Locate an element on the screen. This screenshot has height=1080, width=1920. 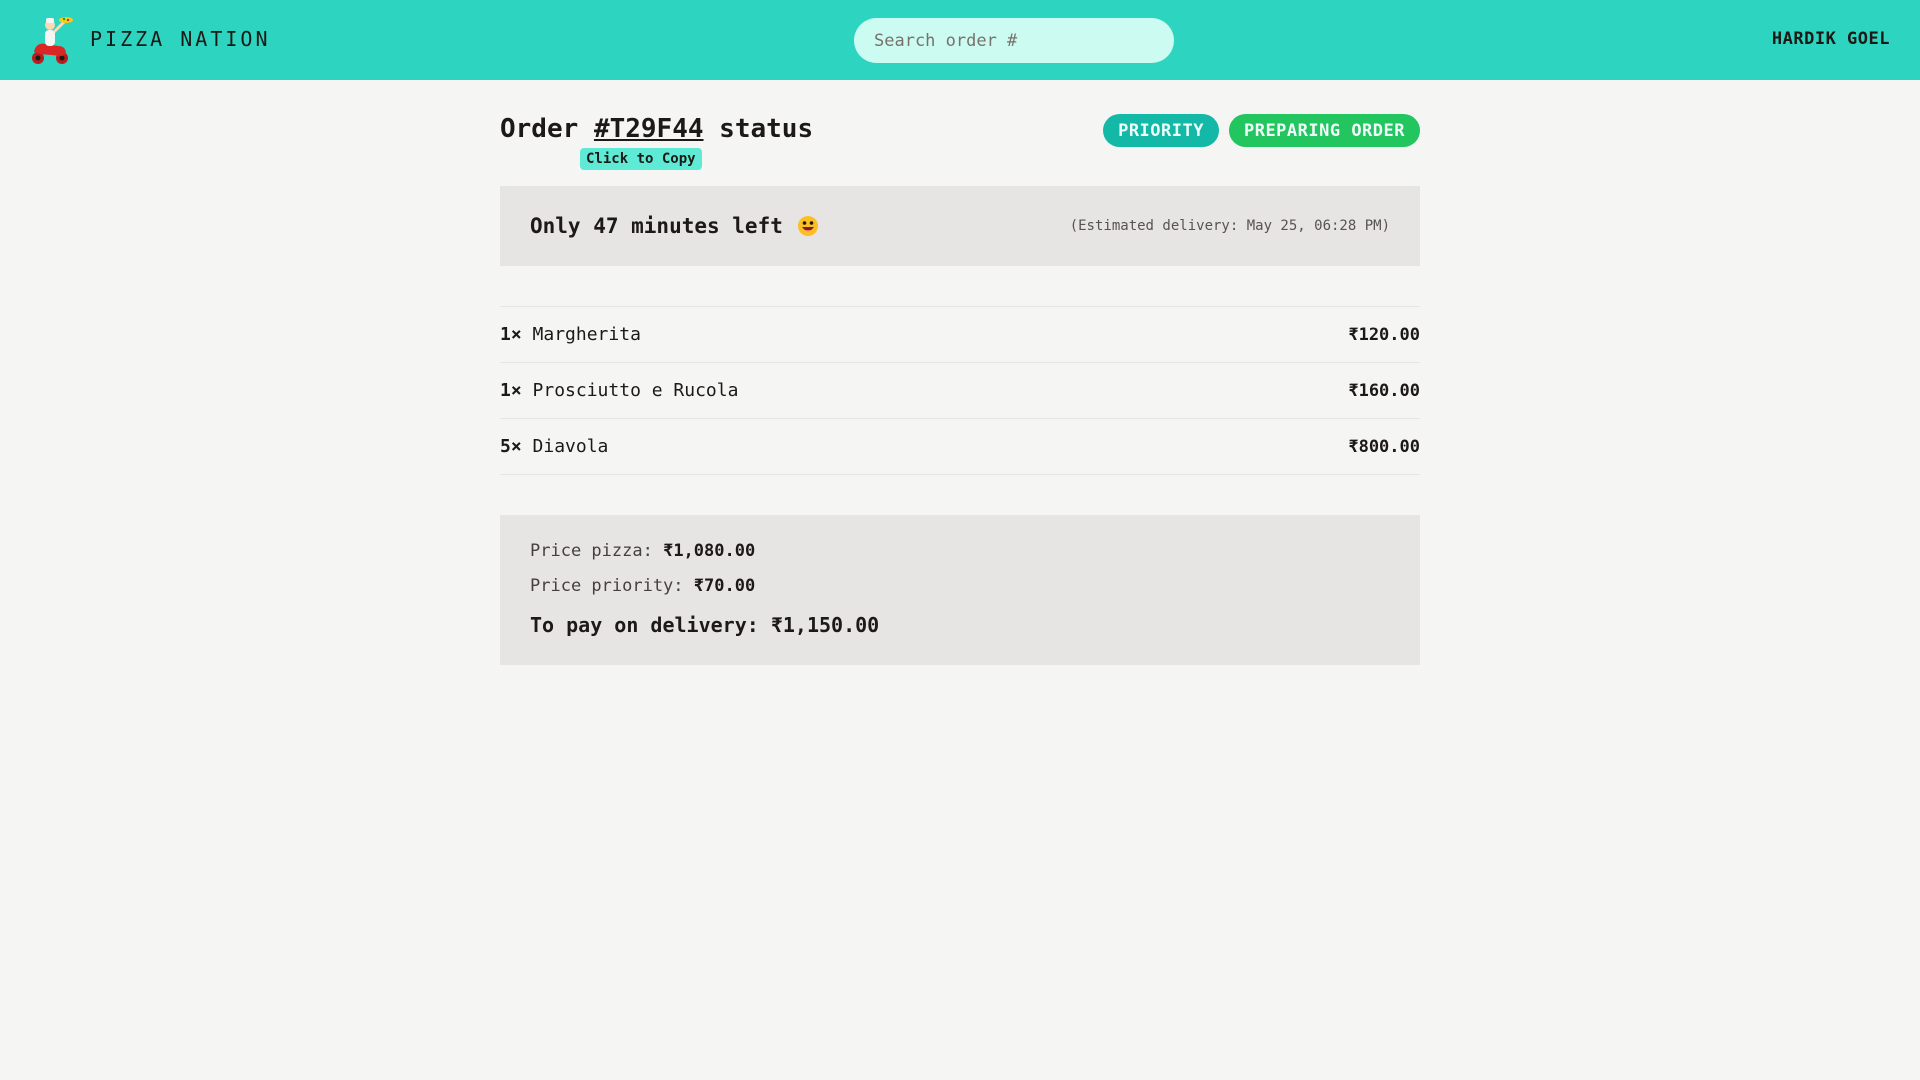
list-item: 1× Prosciutto e Rucola ₹160.00 is located at coordinates (960, 391).